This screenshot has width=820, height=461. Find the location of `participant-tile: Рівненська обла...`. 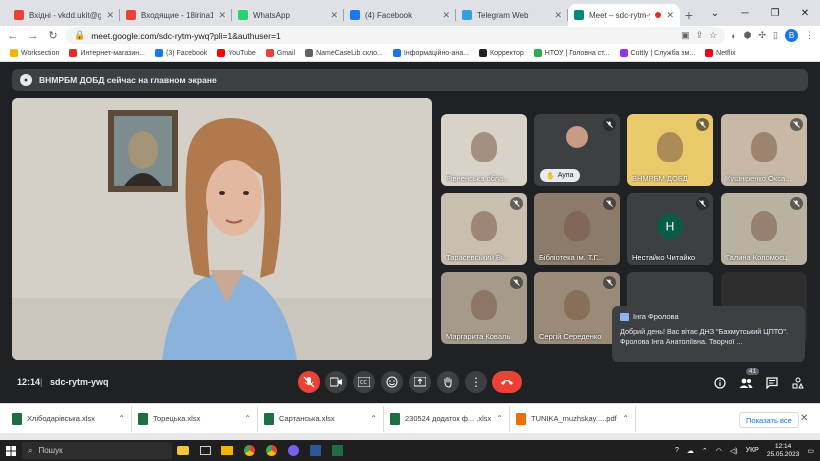

participant-tile: Рівненська обла... is located at coordinates (484, 150).